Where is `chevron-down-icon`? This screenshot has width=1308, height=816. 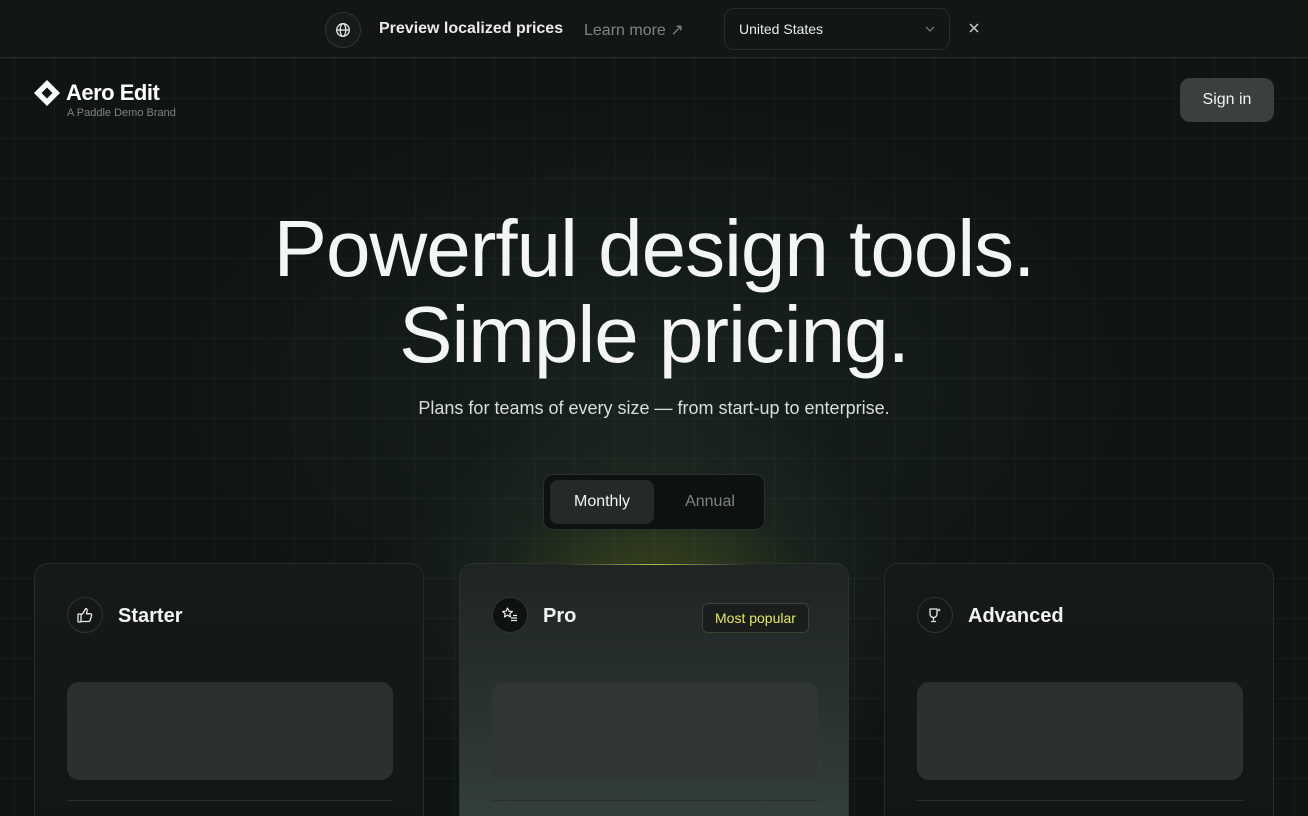 chevron-down-icon is located at coordinates (930, 29).